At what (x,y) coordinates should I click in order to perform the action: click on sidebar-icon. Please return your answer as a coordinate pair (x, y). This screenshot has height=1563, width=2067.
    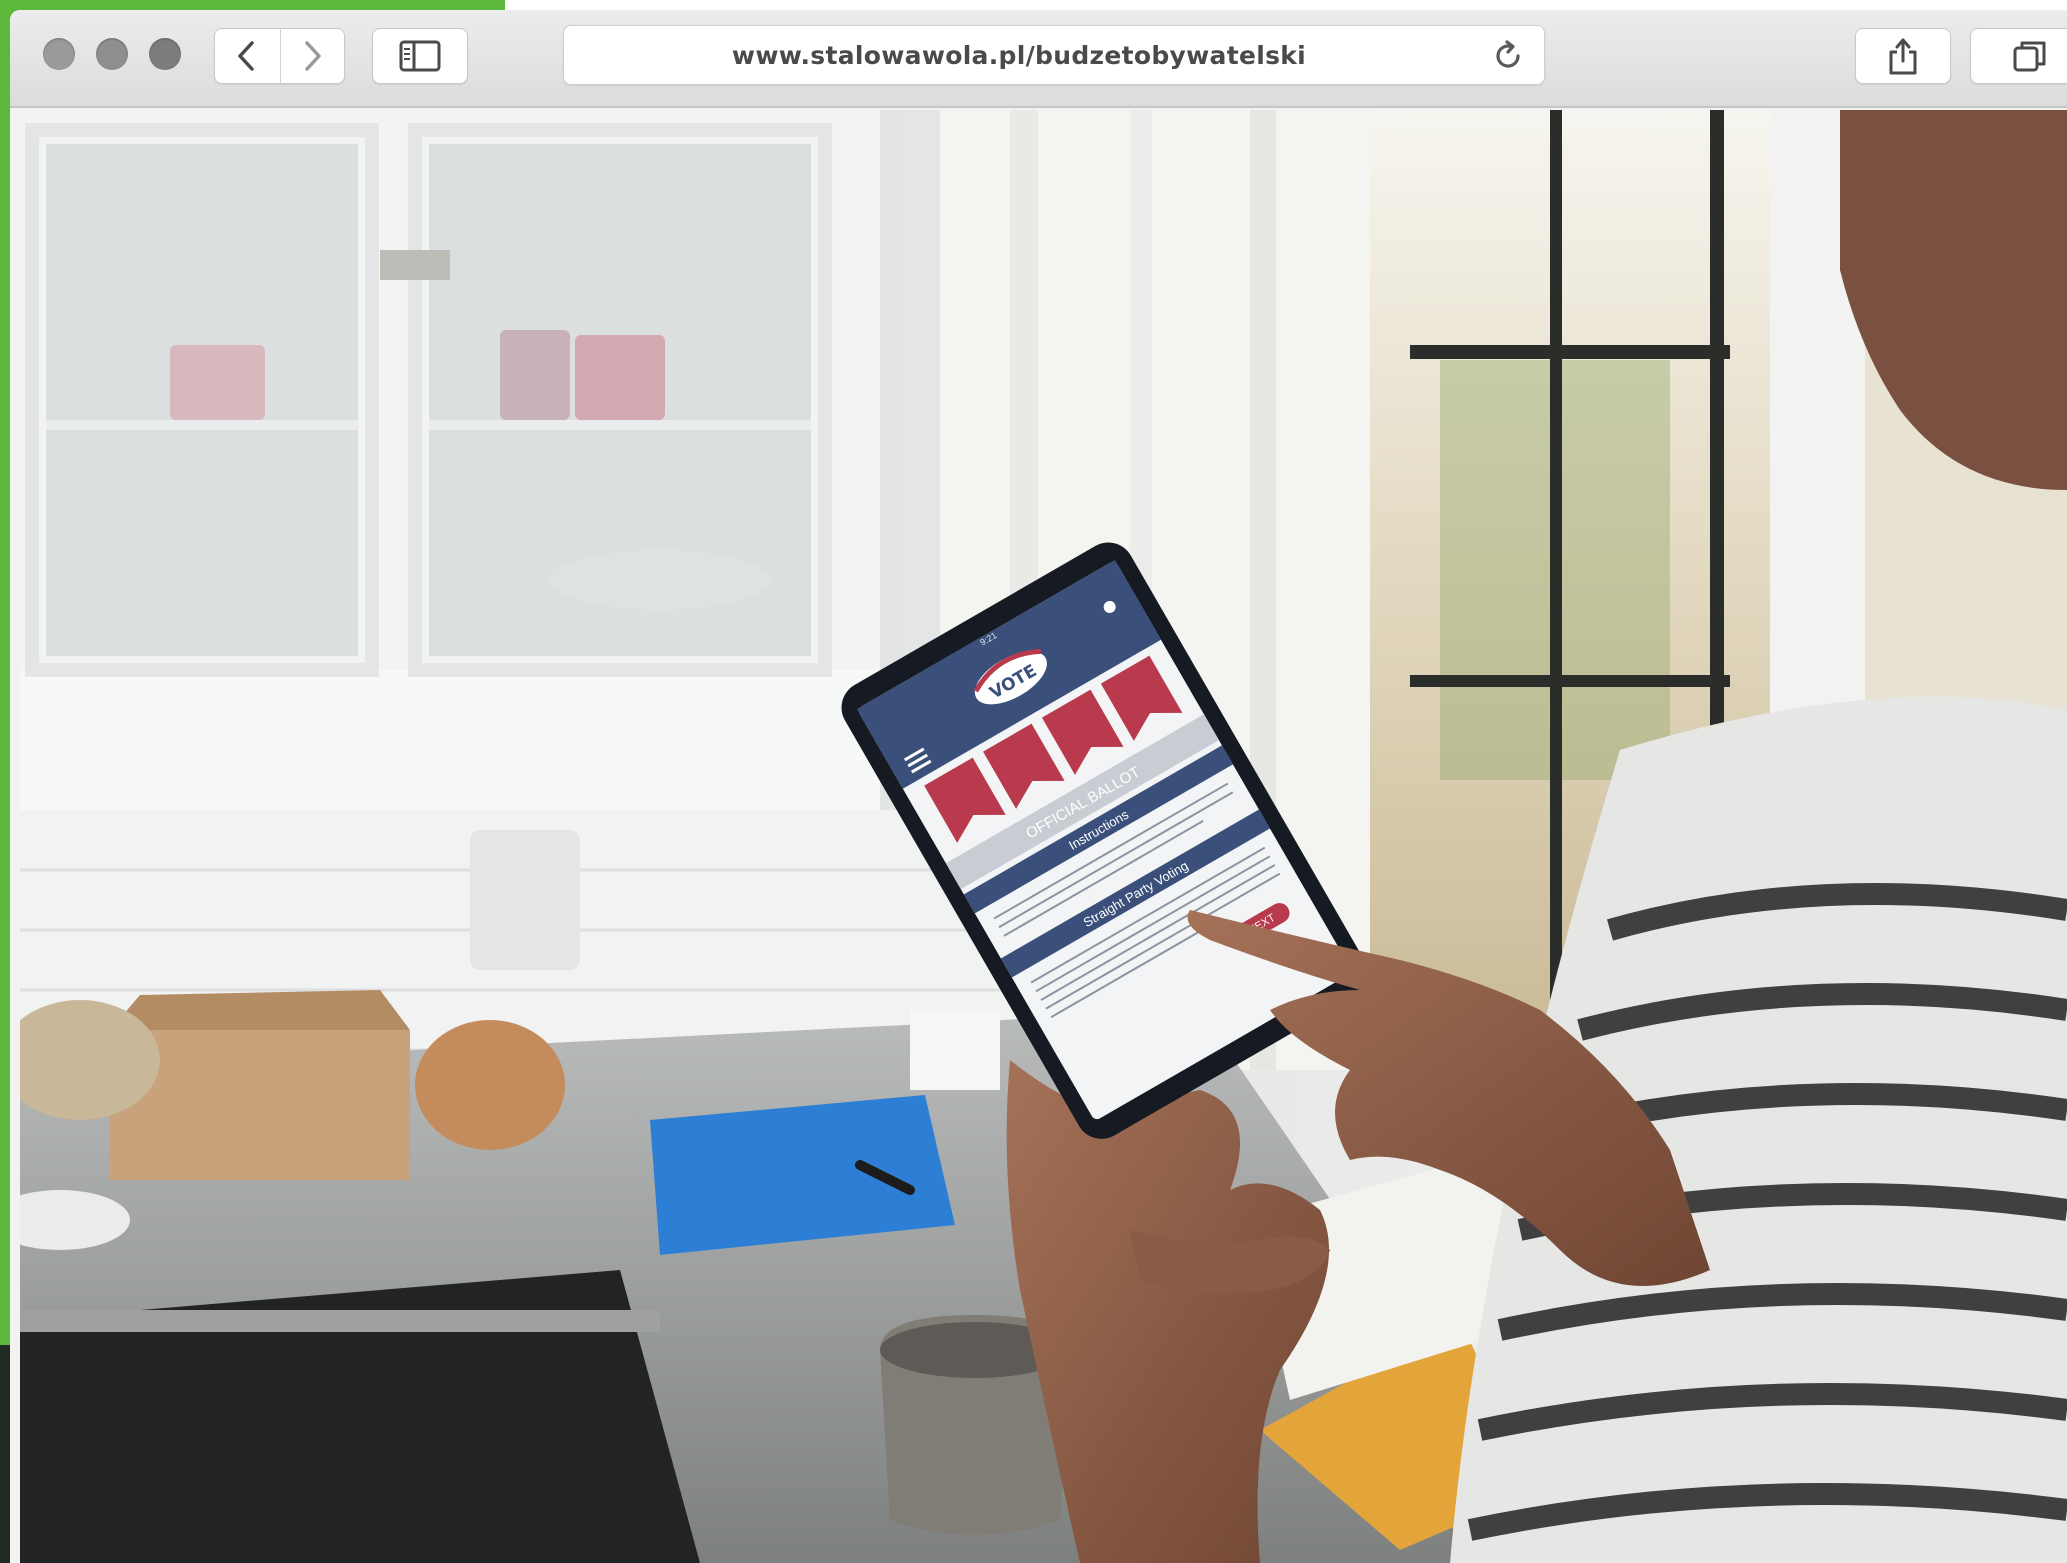
    Looking at the image, I should click on (420, 56).